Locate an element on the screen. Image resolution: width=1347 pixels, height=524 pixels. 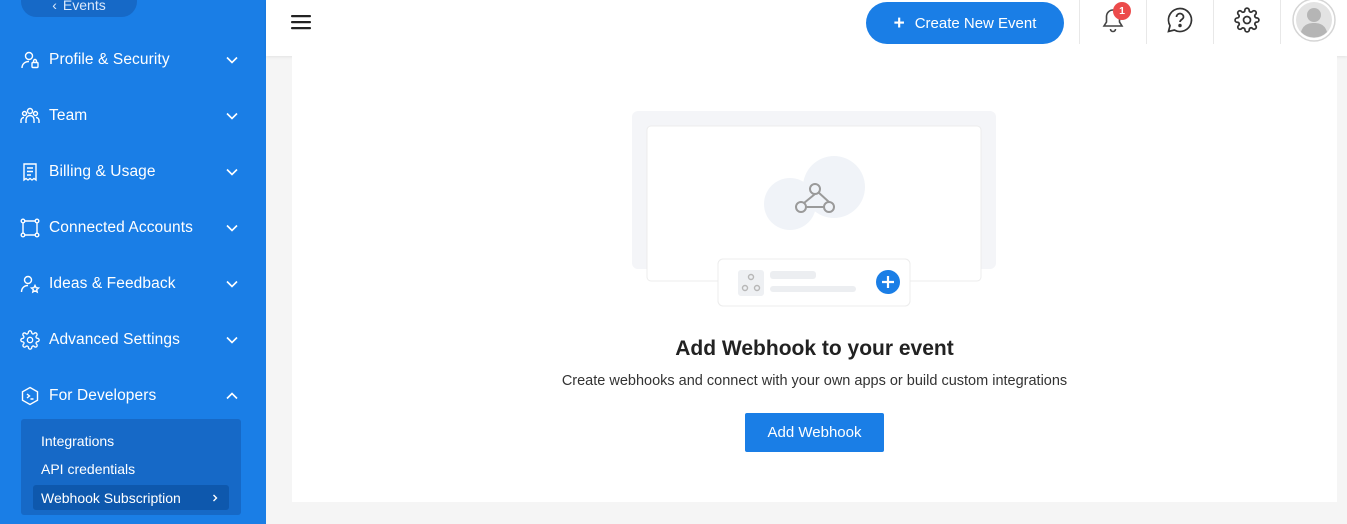
settings-button is located at coordinates (1246, 22).